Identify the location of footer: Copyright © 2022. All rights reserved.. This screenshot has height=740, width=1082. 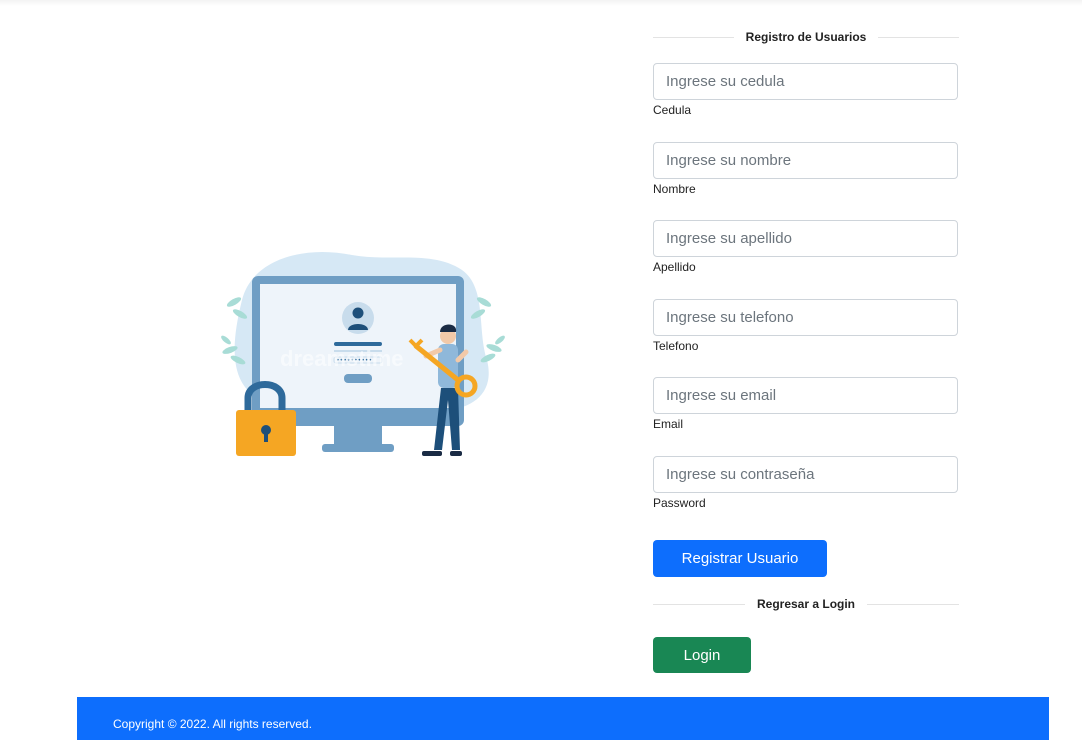
(563, 718).